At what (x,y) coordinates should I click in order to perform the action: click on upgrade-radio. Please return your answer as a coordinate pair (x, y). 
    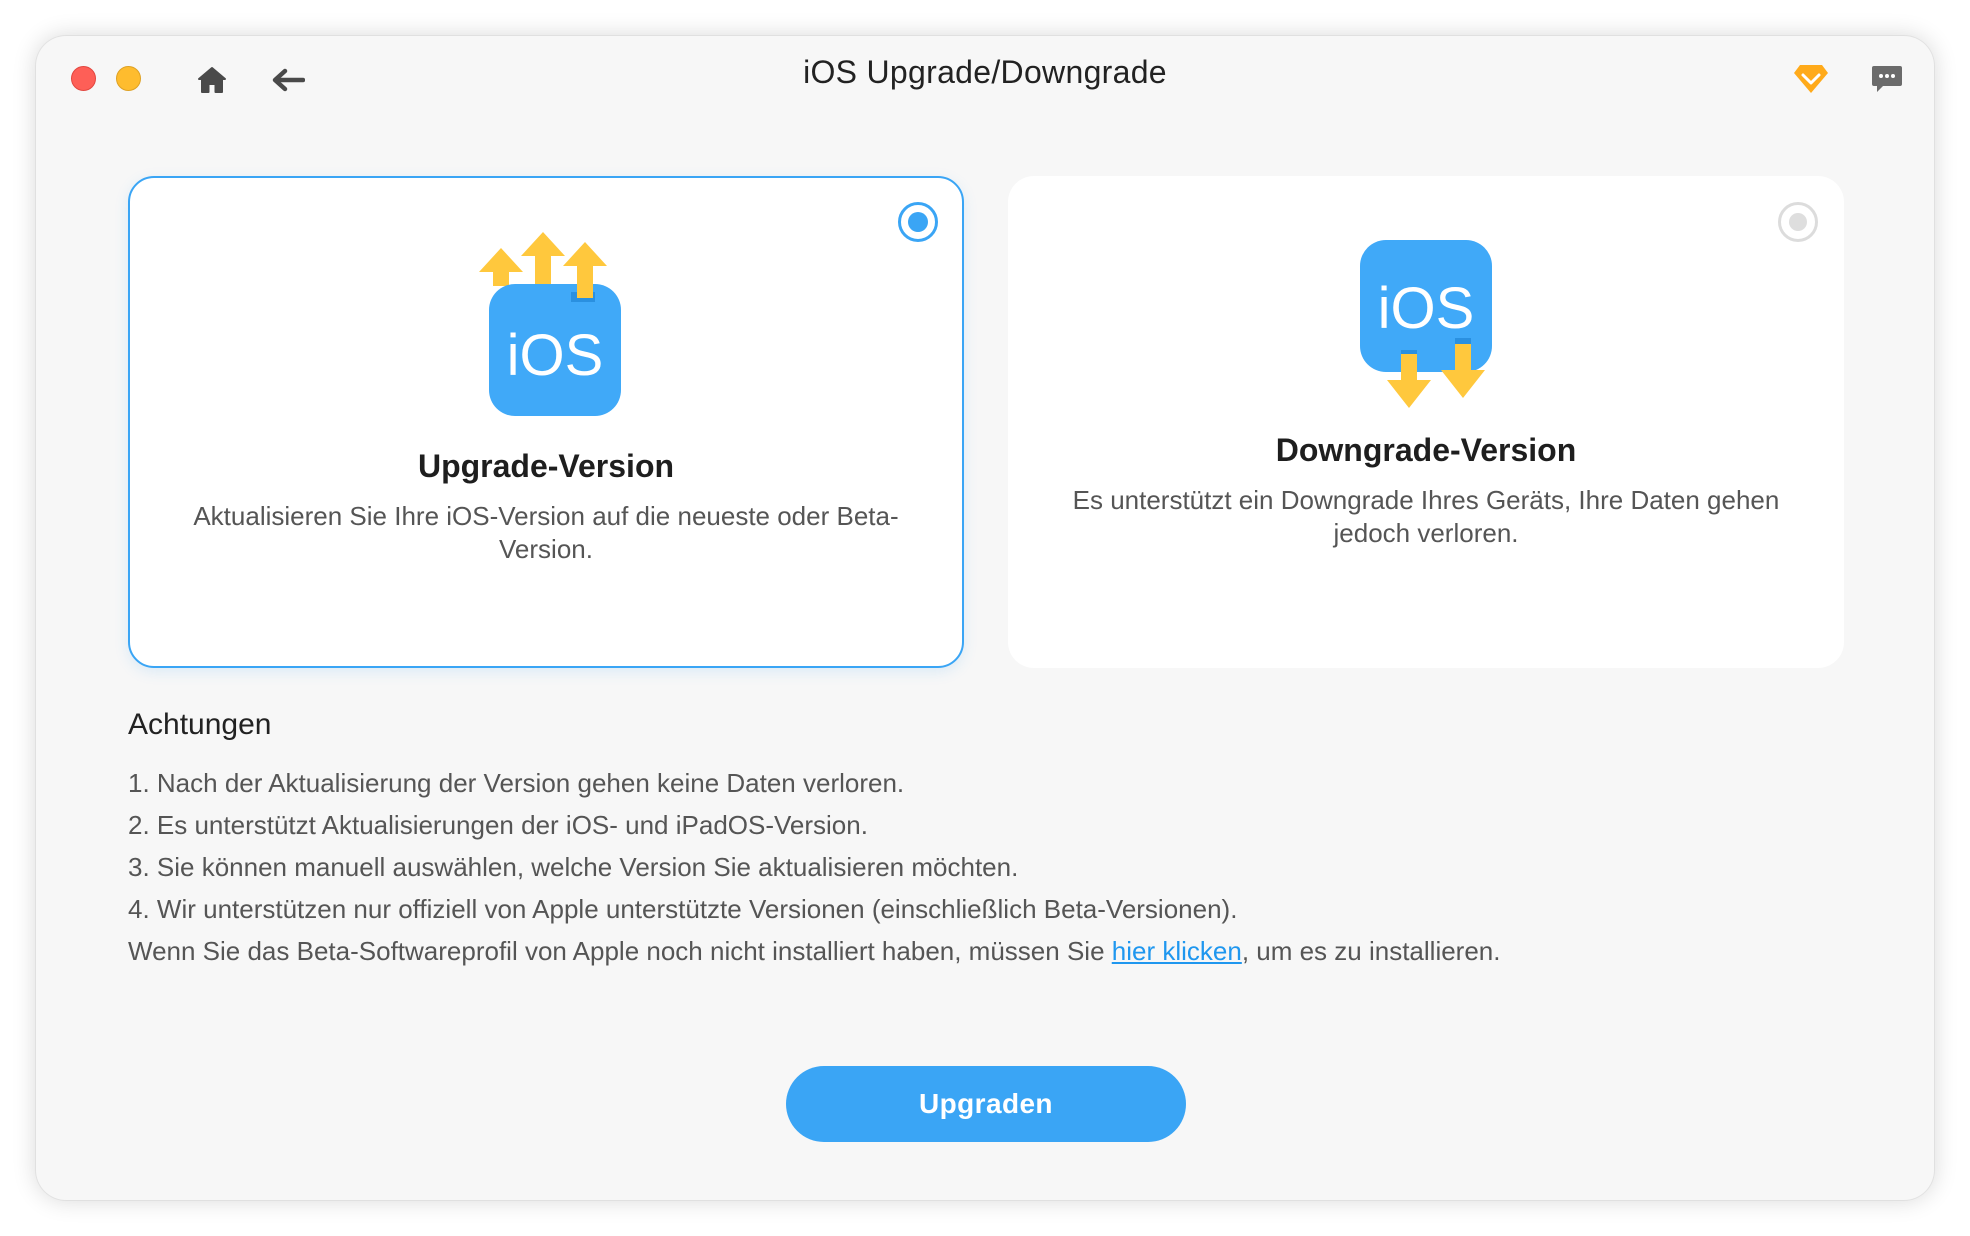
    Looking at the image, I should click on (918, 222).